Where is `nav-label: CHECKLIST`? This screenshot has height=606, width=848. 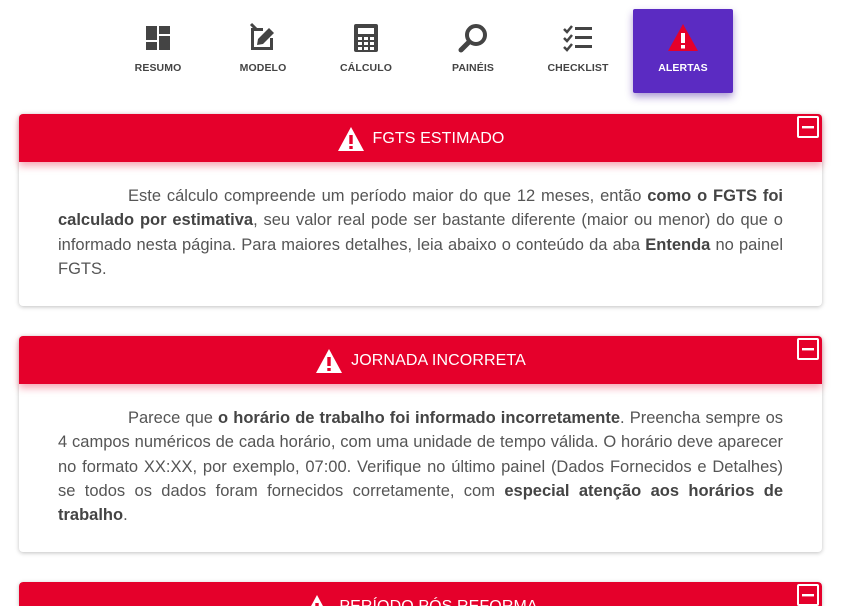 nav-label: CHECKLIST is located at coordinates (578, 68).